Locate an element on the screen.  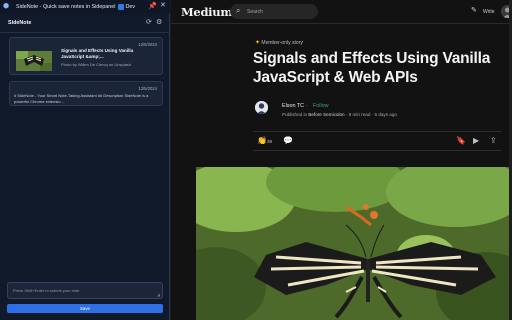
dev-label: Dev is located at coordinates (130, 6).